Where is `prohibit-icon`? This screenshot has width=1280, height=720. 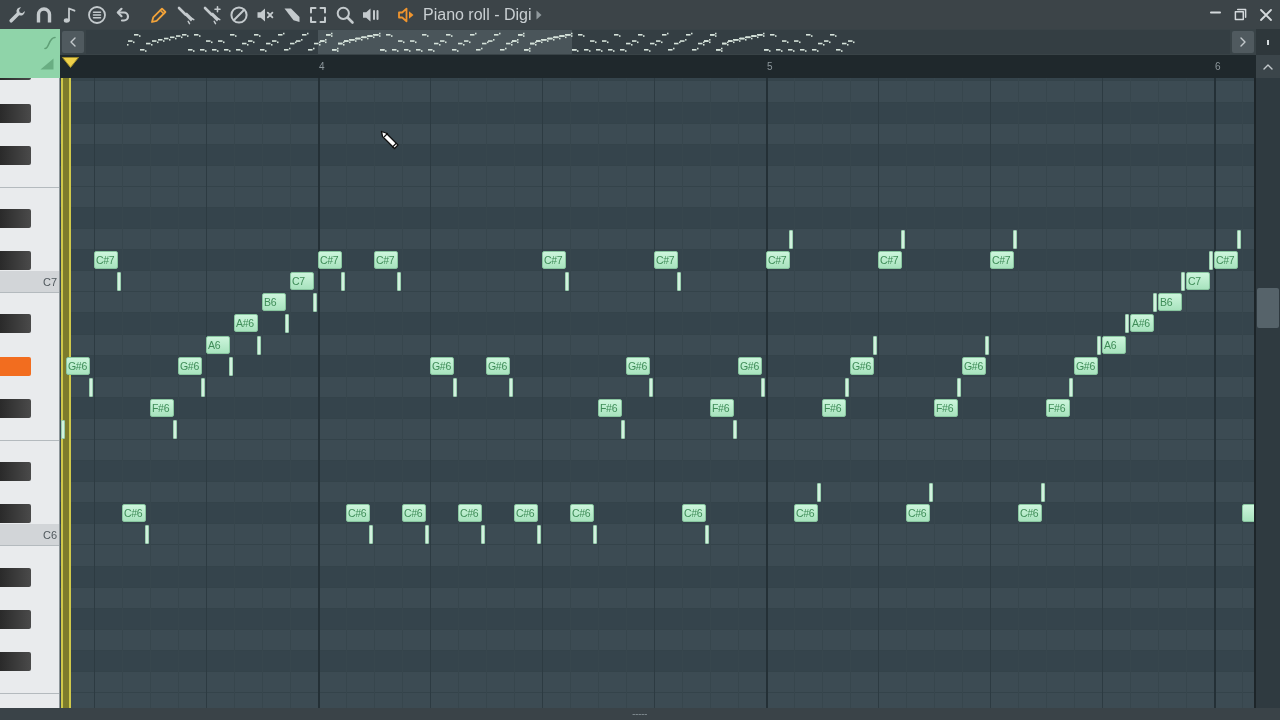
prohibit-icon is located at coordinates (238, 14).